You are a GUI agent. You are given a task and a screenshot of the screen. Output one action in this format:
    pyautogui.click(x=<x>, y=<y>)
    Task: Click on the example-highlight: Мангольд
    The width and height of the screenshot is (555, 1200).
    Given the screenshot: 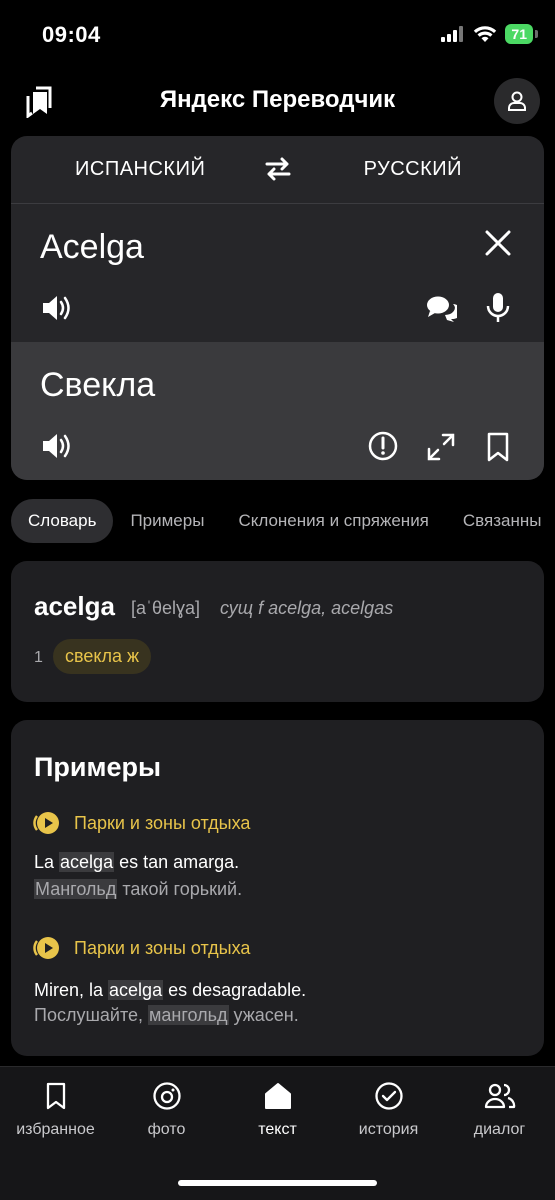 What is the action you would take?
    pyautogui.click(x=76, y=889)
    